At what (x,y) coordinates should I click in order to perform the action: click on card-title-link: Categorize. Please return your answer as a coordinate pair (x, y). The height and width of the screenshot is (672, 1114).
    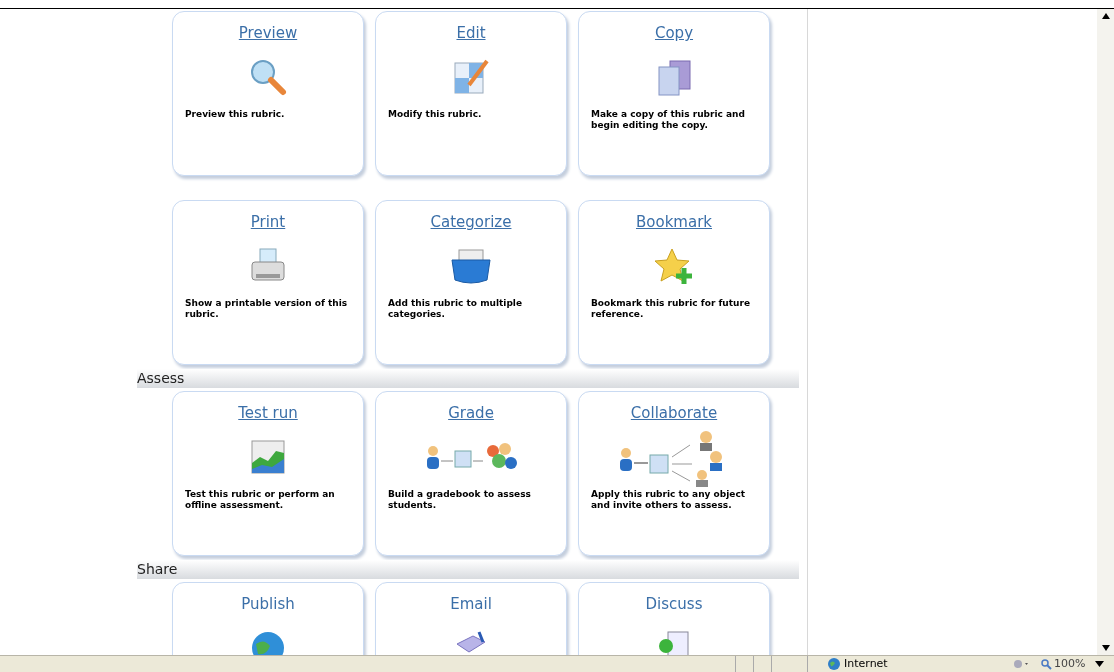
    Looking at the image, I should click on (471, 222).